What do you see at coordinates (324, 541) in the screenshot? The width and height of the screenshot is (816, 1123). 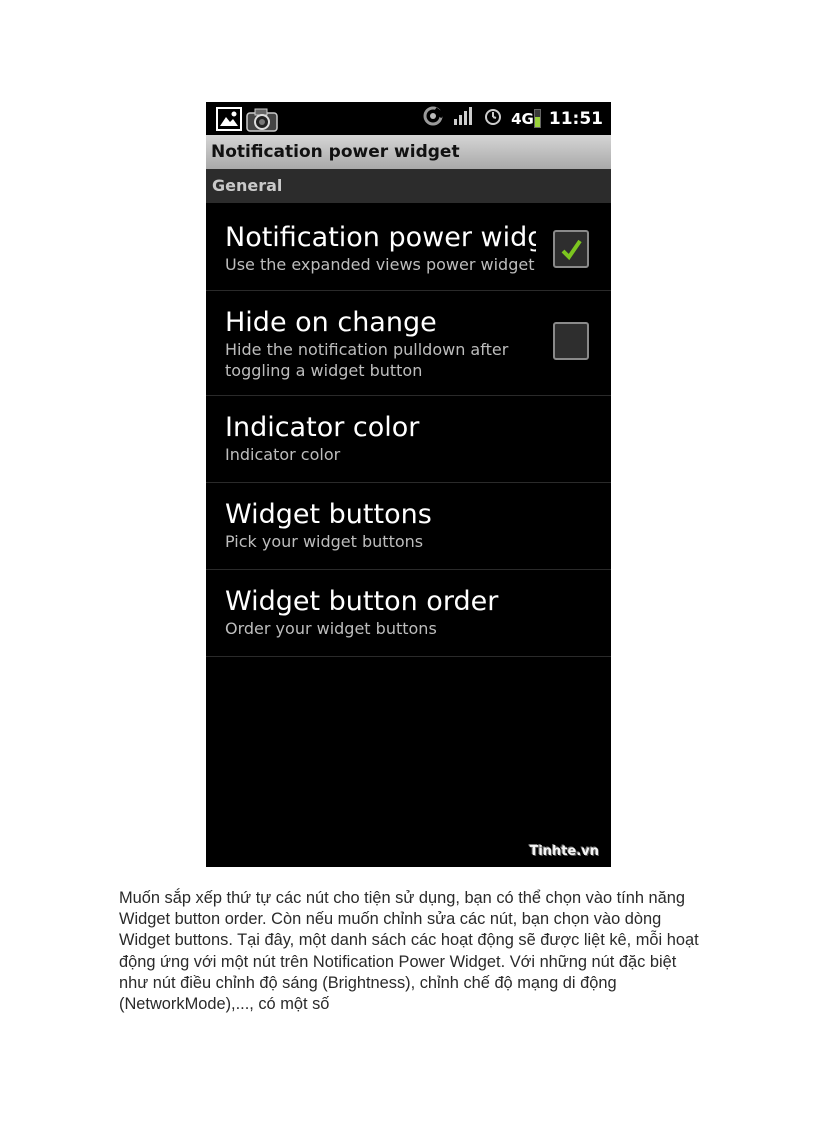 I see `pref-summary: Pick your widget buttons` at bounding box center [324, 541].